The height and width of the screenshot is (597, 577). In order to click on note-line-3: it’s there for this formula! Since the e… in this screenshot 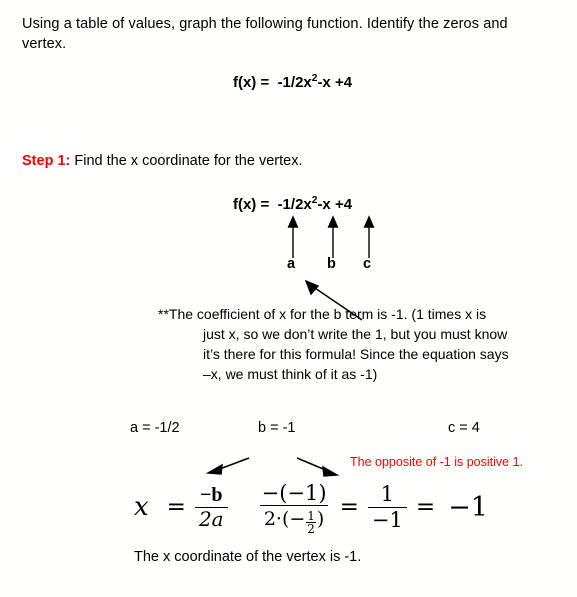, I will do `click(356, 354)`.